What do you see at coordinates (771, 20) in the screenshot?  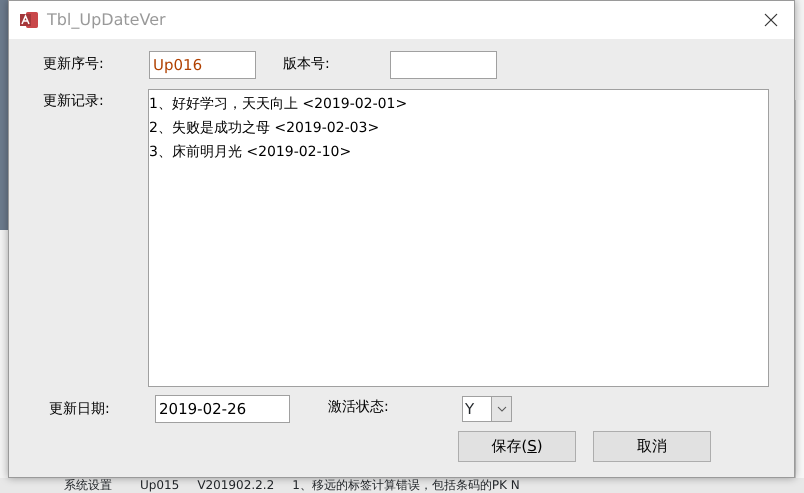 I see `close-icon` at bounding box center [771, 20].